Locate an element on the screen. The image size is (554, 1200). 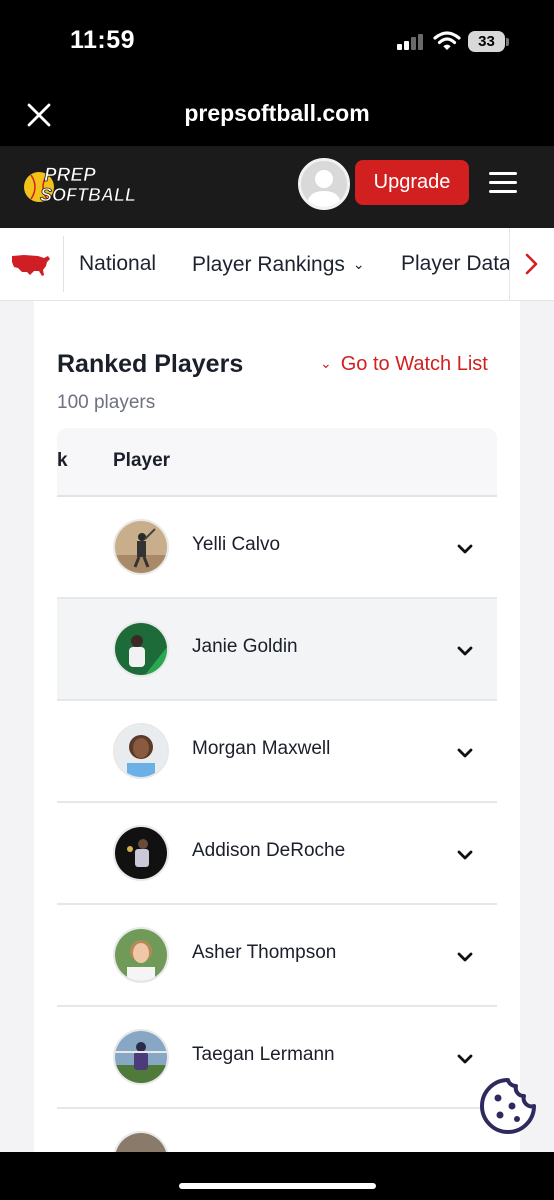
nav-divider is located at coordinates (63, 264).